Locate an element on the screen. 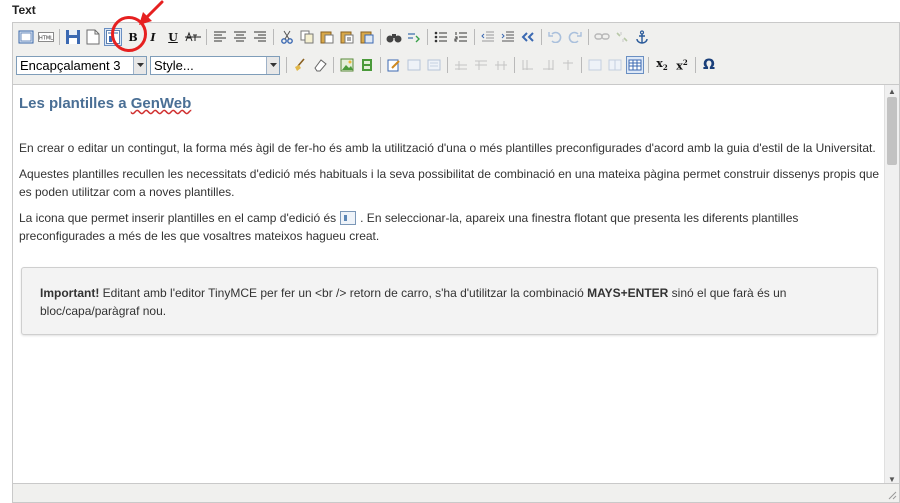 This screenshot has height=503, width=900. paste-button is located at coordinates (327, 37).